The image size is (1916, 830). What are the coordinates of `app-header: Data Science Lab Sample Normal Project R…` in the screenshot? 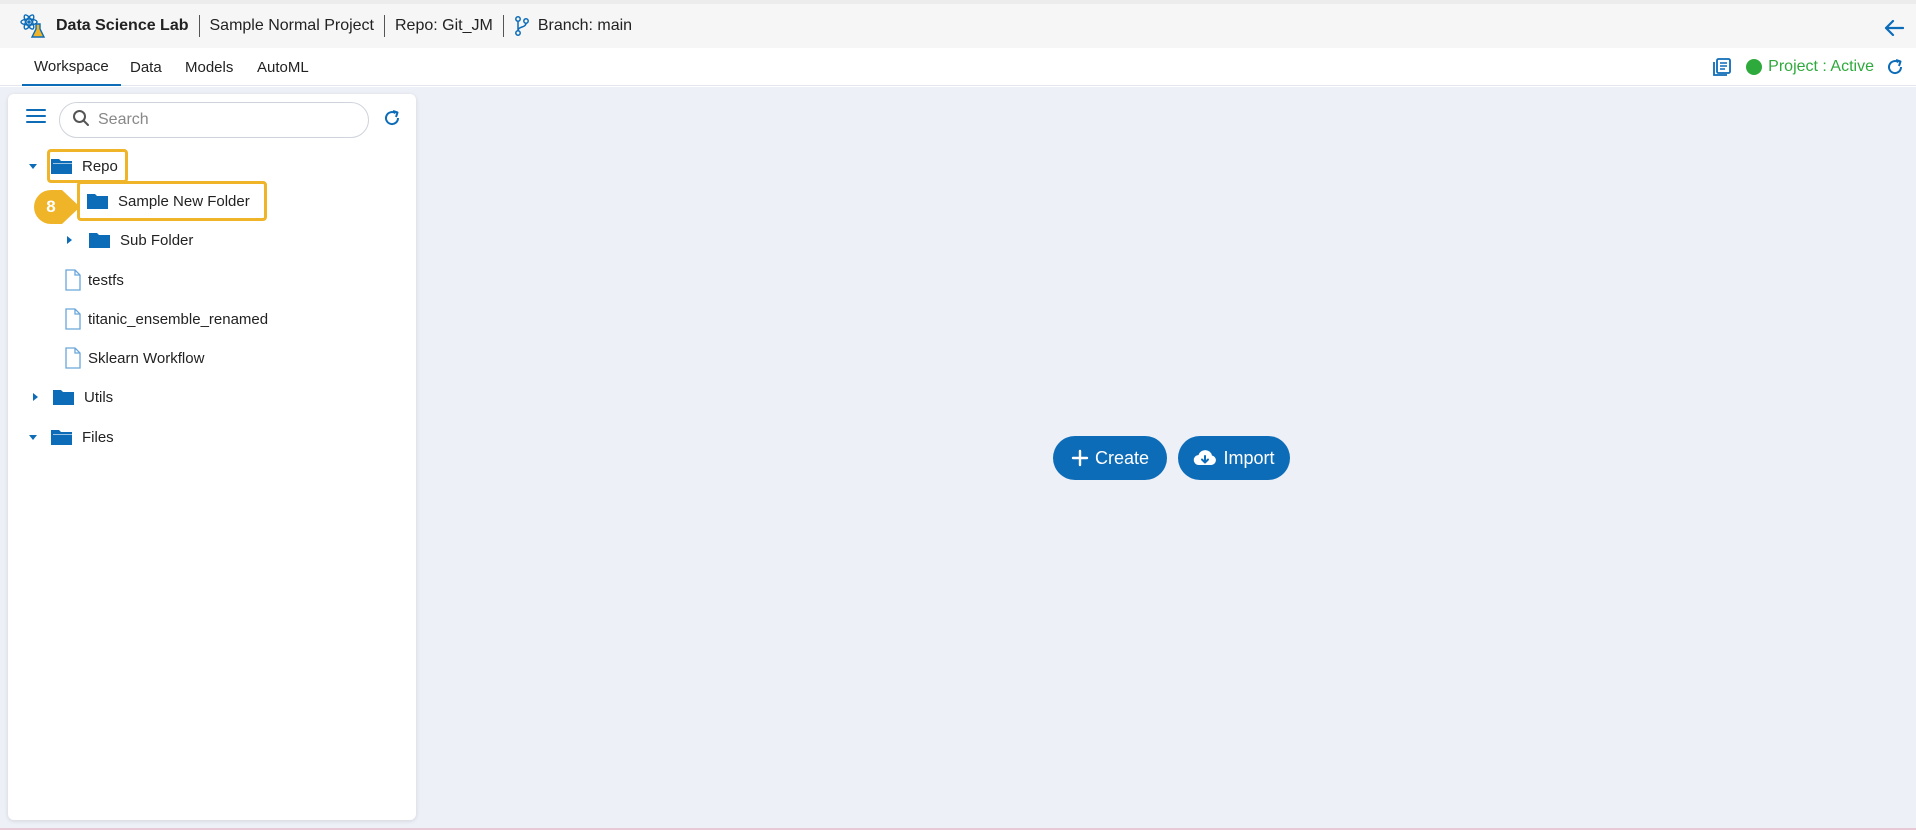 It's located at (958, 24).